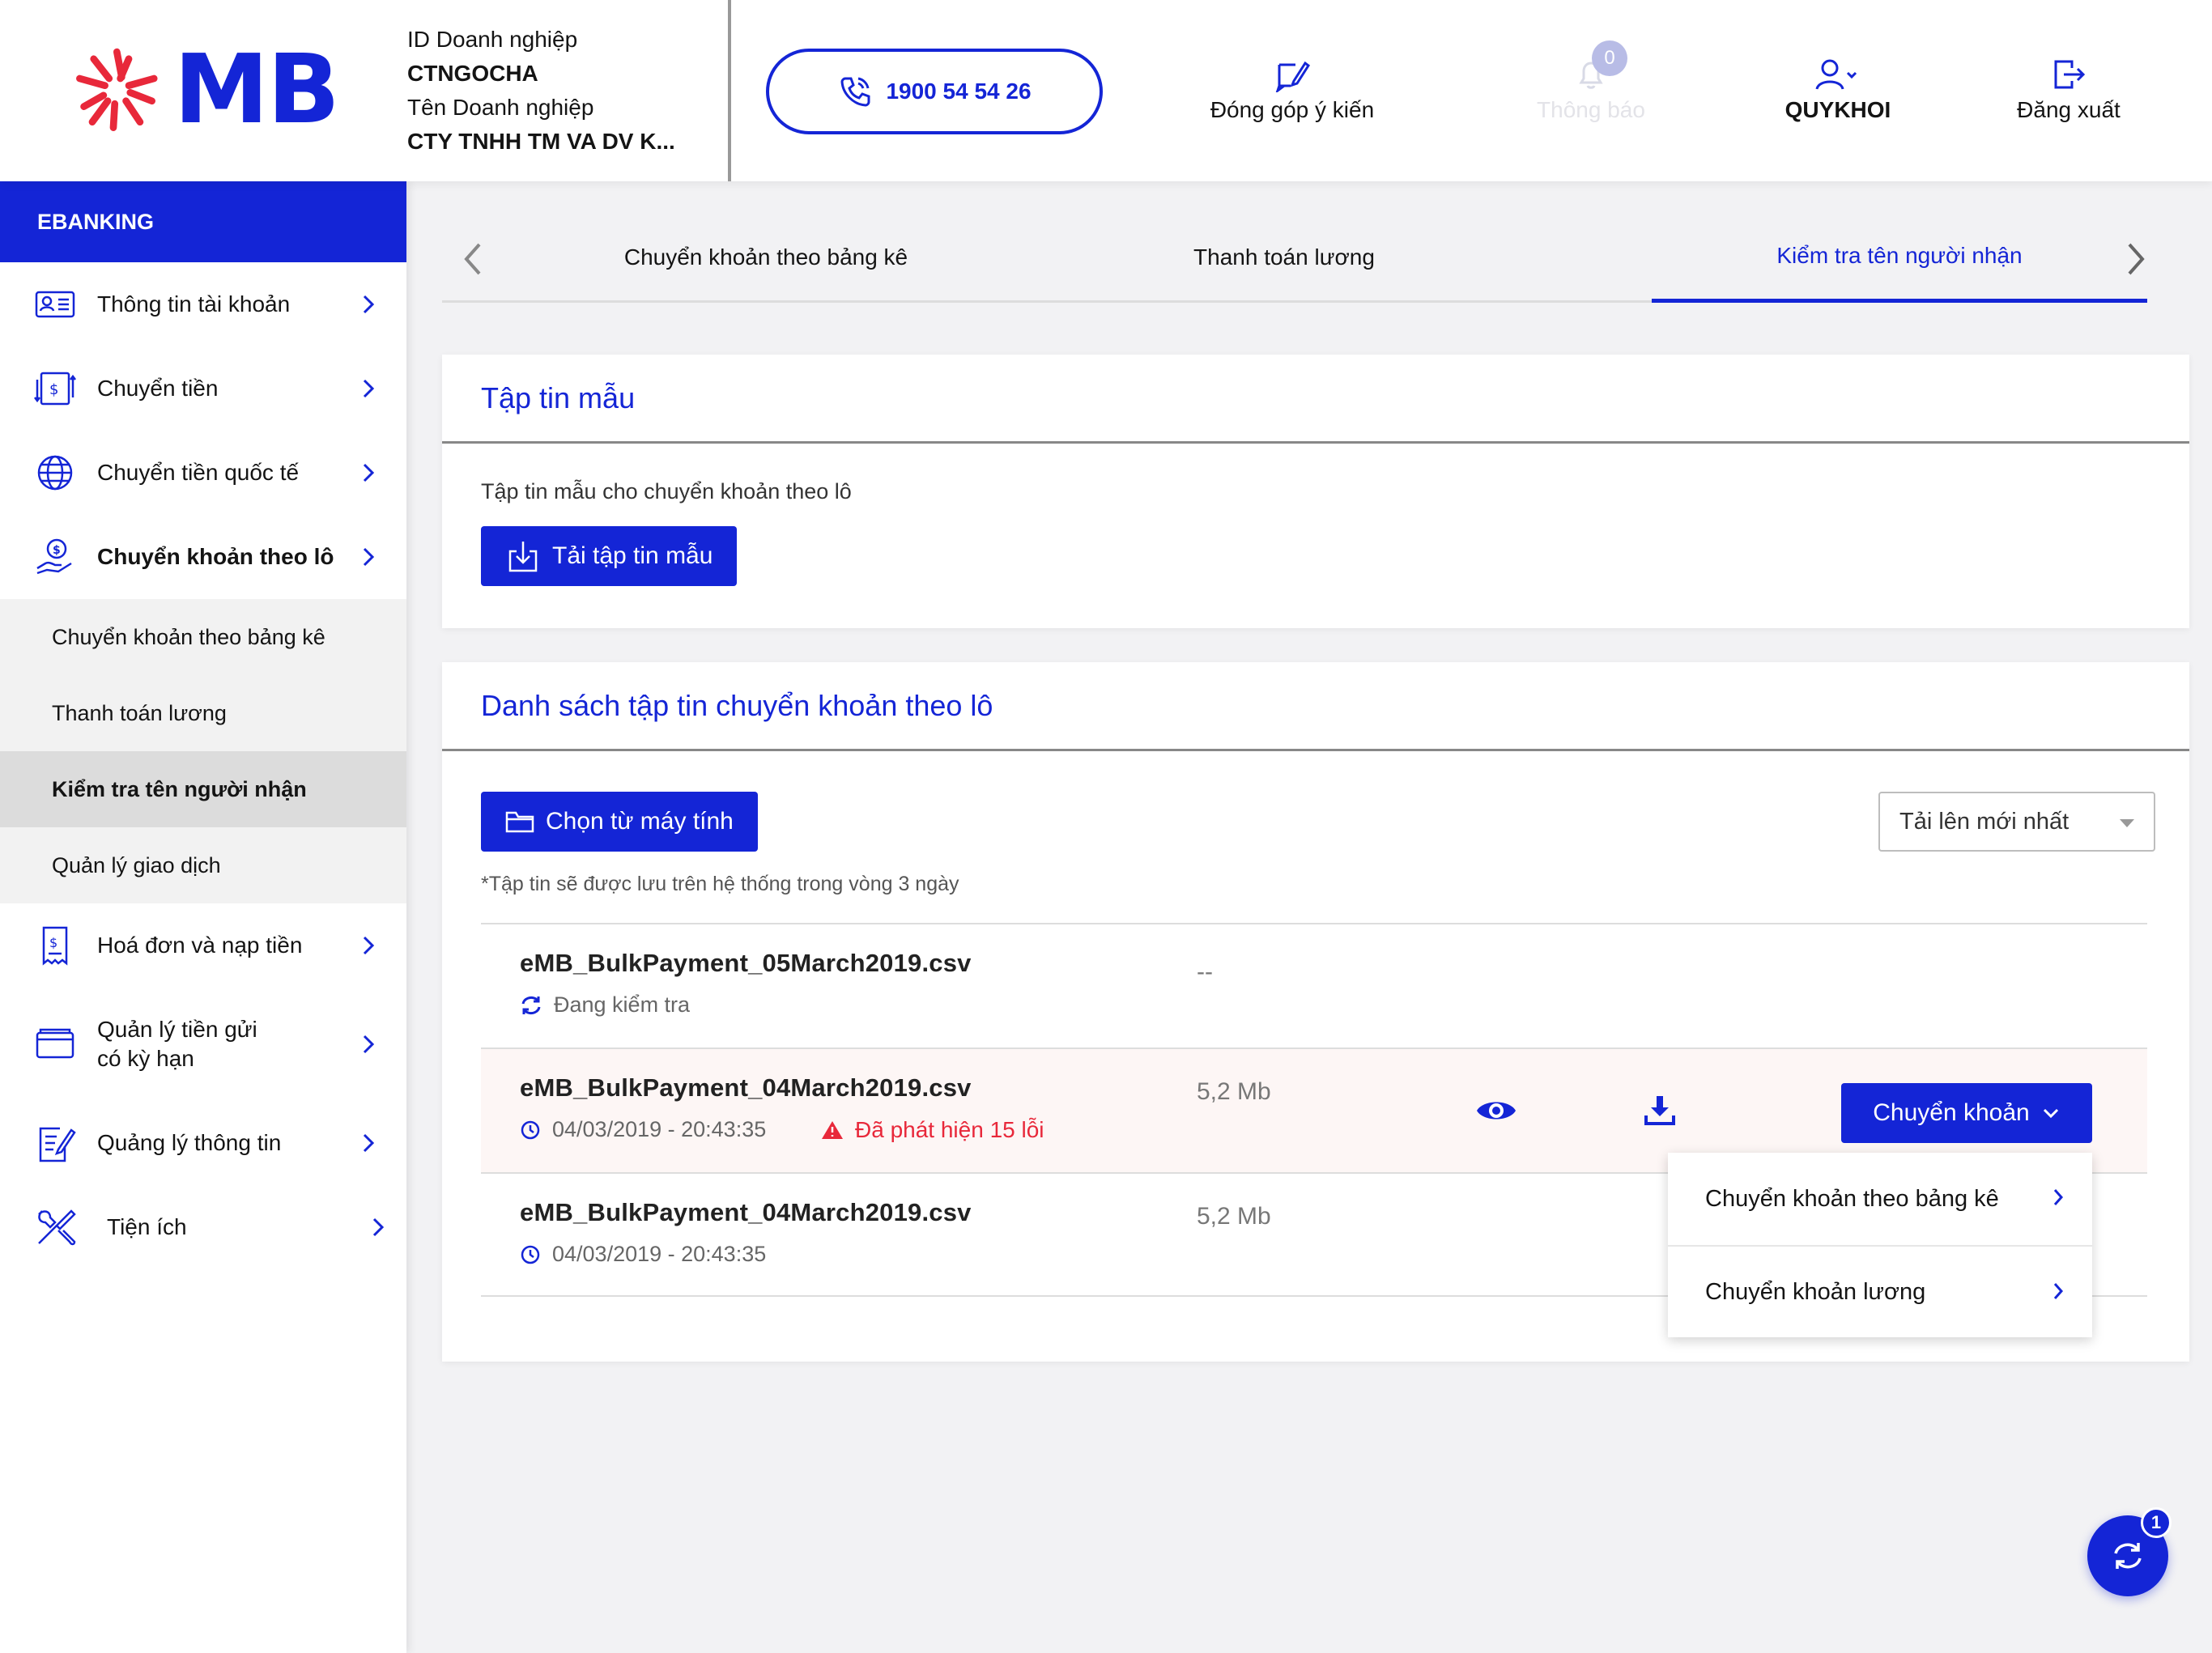  What do you see at coordinates (203, 789) in the screenshot?
I see `submenu-item-check-recipient: Kiểm tra tên người nhận` at bounding box center [203, 789].